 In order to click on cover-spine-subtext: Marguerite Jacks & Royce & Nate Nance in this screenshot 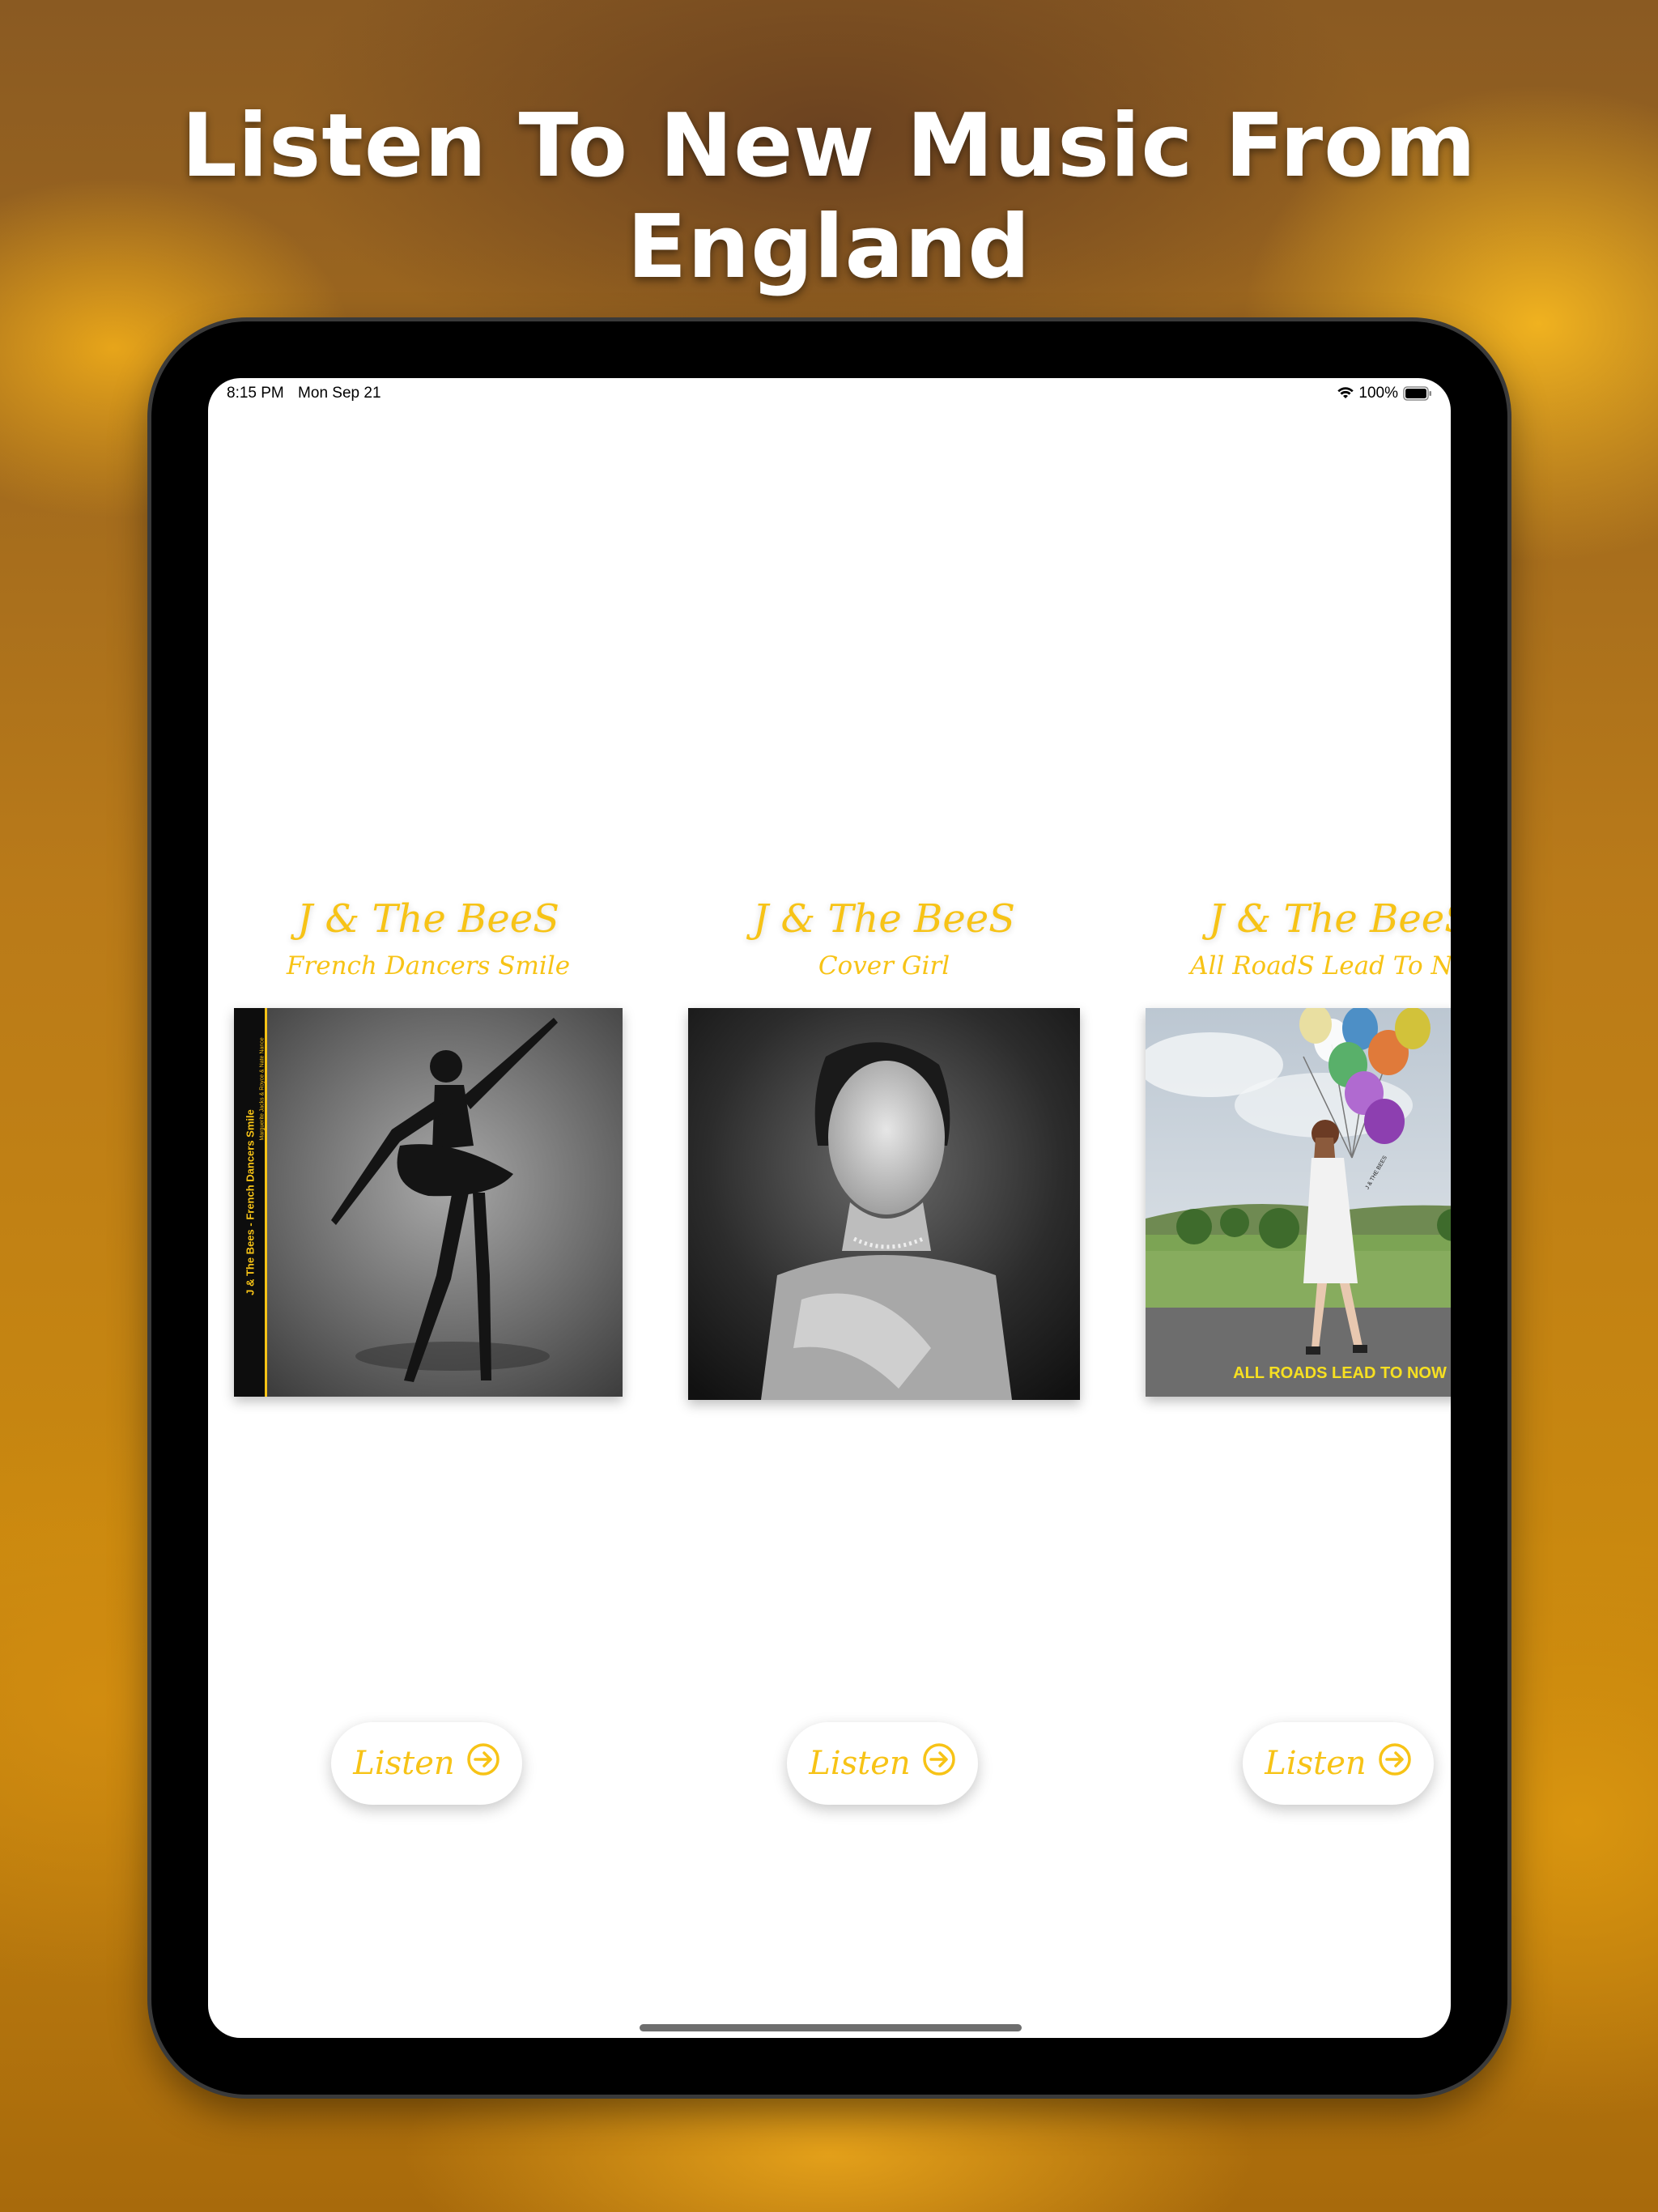, I will do `click(262, 1089)`.